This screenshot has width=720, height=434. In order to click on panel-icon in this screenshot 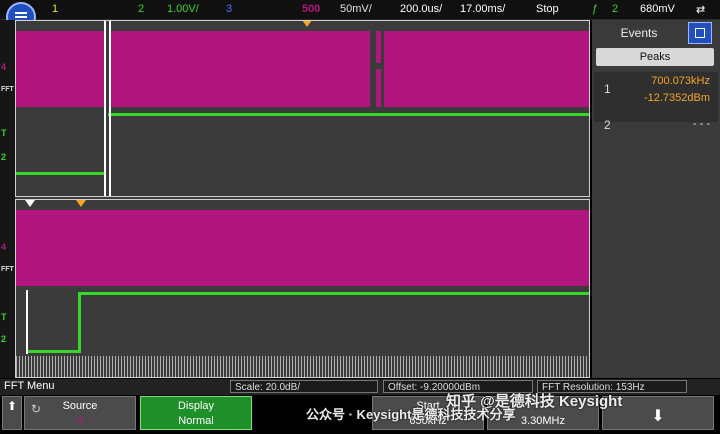, I will do `click(700, 33)`.